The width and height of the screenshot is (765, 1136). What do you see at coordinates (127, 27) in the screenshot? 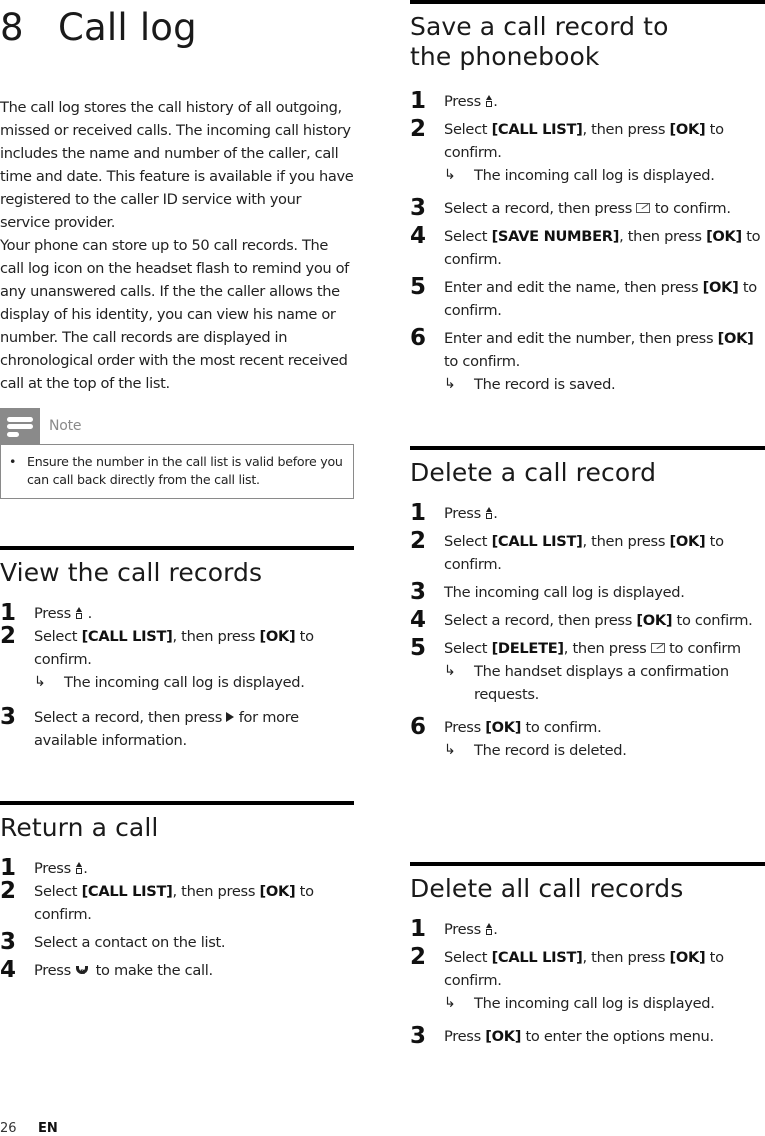
I see `chapter-name: Call log` at bounding box center [127, 27].